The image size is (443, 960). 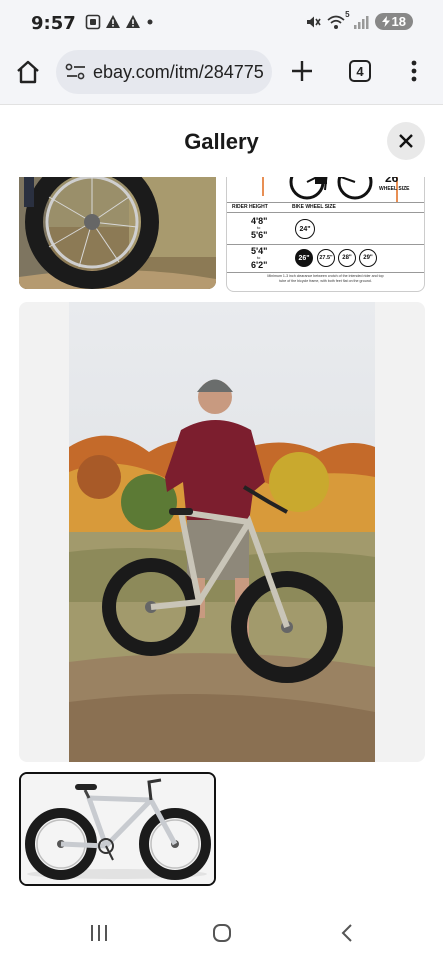 What do you see at coordinates (304, 258) in the screenshot?
I see `wheel-size-badge-selected: 26"` at bounding box center [304, 258].